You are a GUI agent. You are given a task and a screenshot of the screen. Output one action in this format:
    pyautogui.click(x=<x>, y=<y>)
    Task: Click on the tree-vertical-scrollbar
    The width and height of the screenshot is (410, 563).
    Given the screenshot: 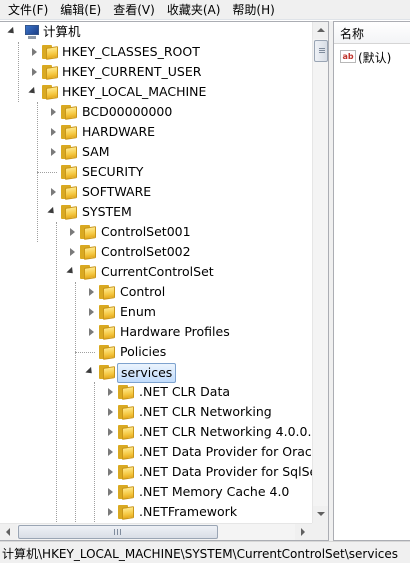 What is the action you would take?
    pyautogui.click(x=320, y=272)
    